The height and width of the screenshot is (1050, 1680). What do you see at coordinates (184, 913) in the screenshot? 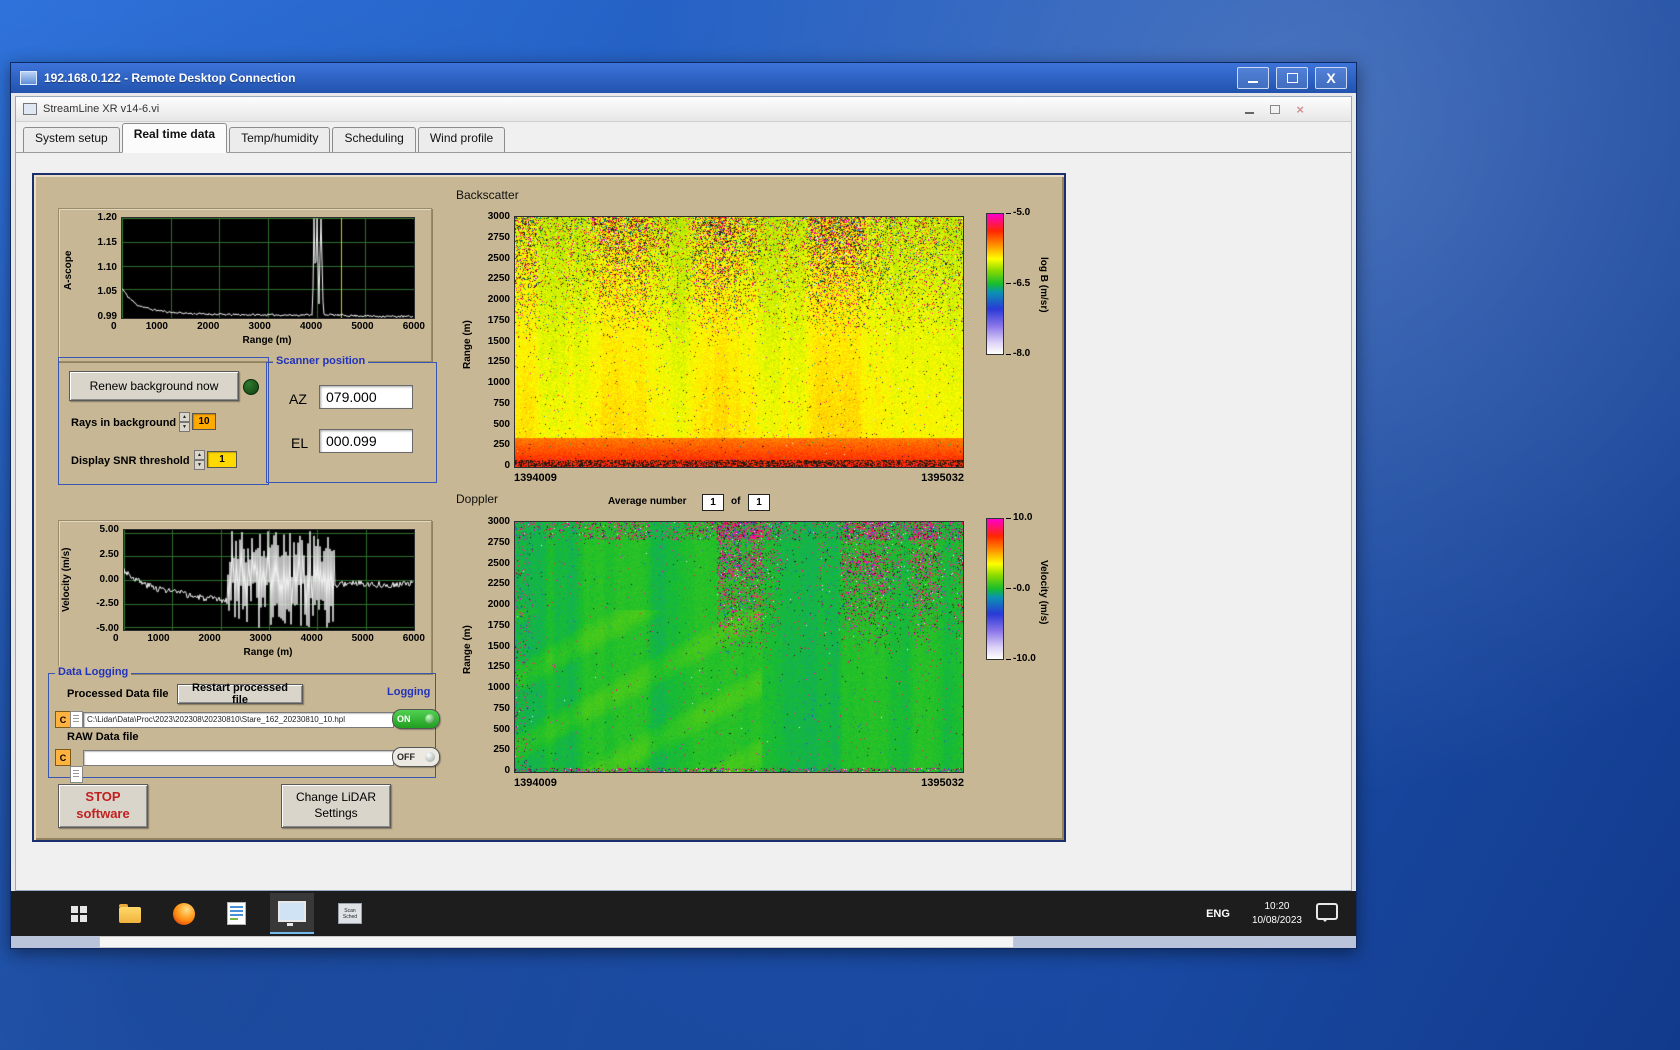
I see `firefox-button` at bounding box center [184, 913].